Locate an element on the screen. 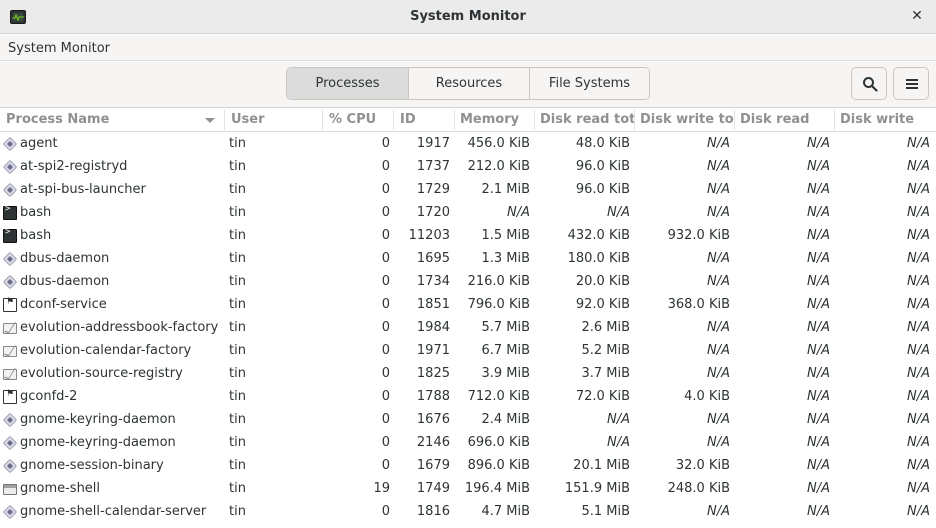 The image size is (936, 528). cell-memory: 896.0 KiB is located at coordinates (498, 465).